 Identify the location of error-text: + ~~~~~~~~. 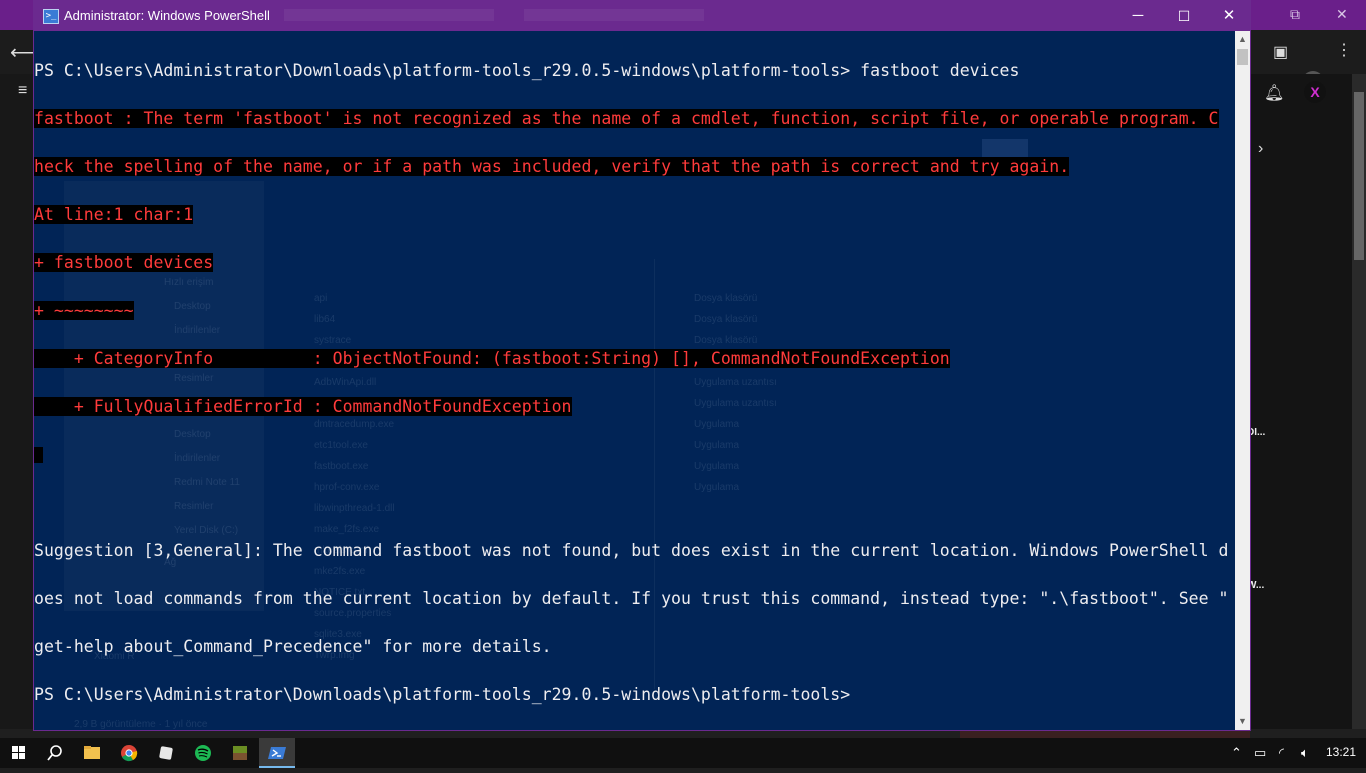
(84, 310).